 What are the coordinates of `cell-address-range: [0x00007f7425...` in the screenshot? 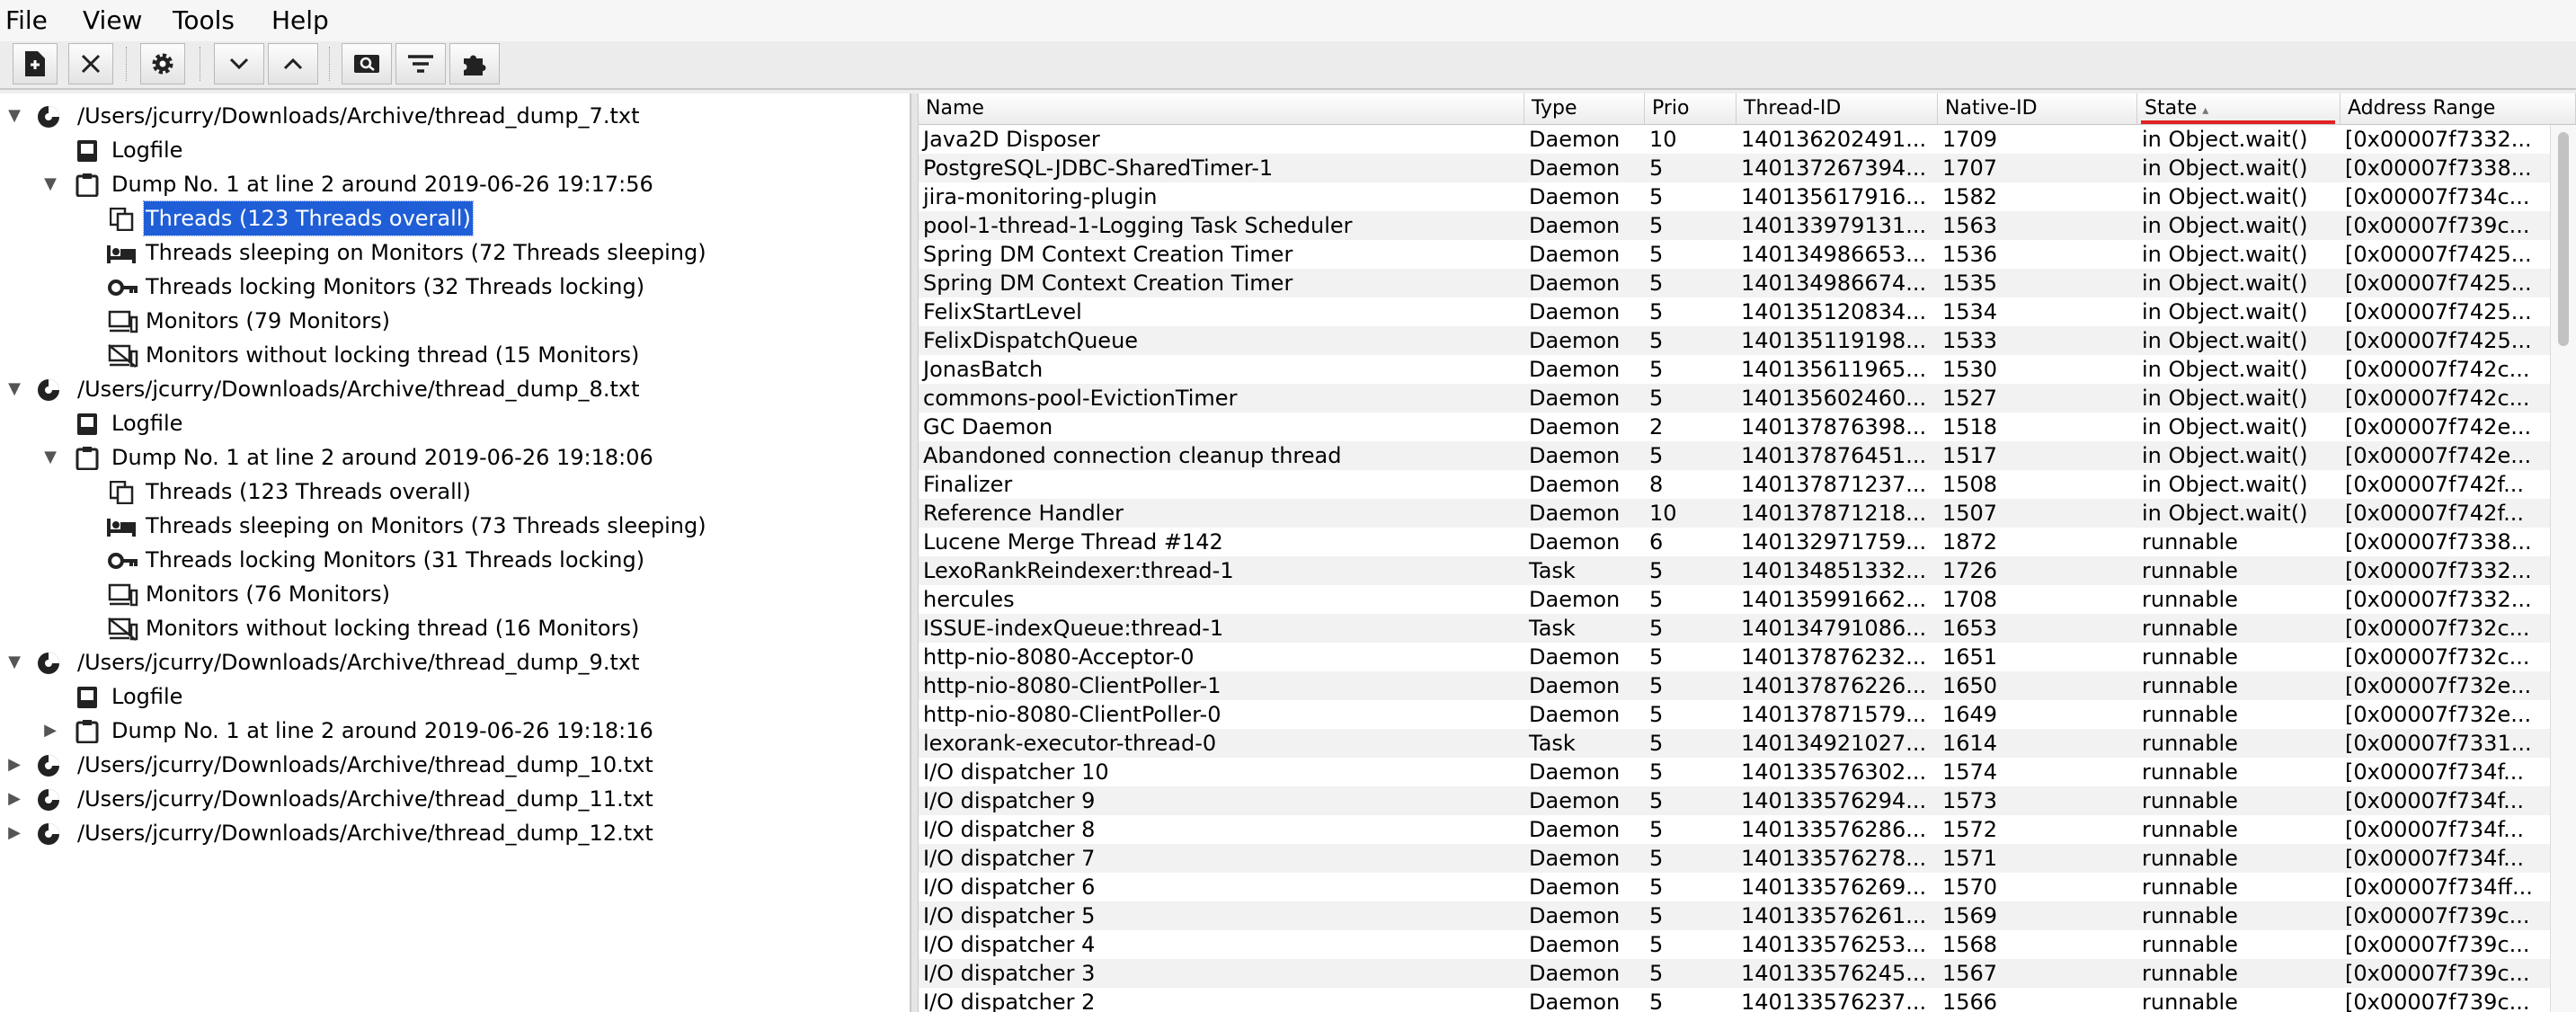 It's located at (2438, 254).